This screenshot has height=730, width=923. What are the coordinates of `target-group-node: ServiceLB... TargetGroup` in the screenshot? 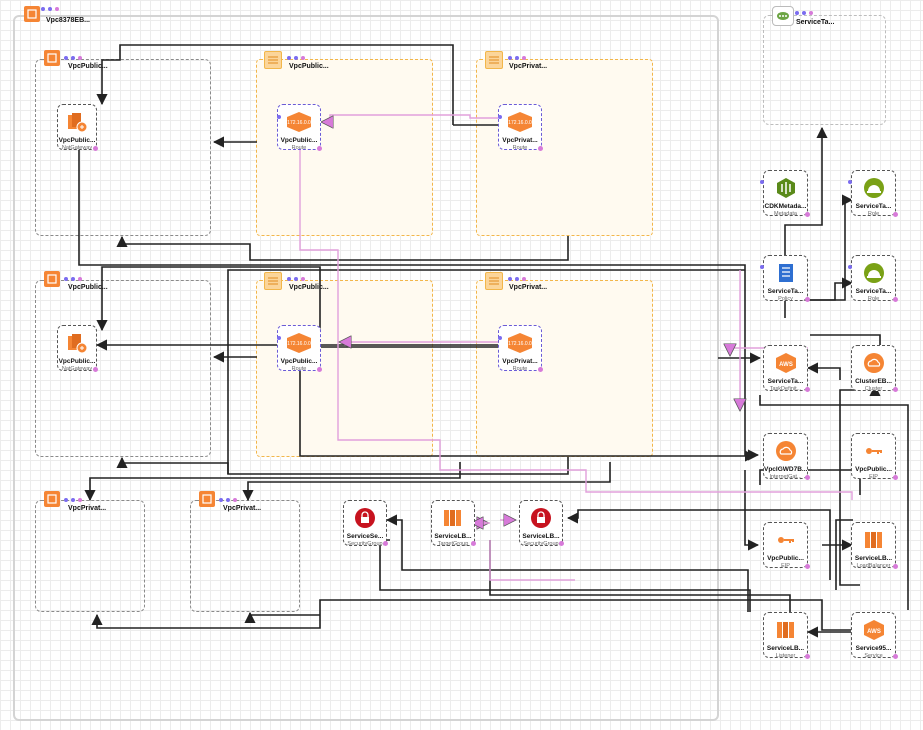 It's located at (453, 523).